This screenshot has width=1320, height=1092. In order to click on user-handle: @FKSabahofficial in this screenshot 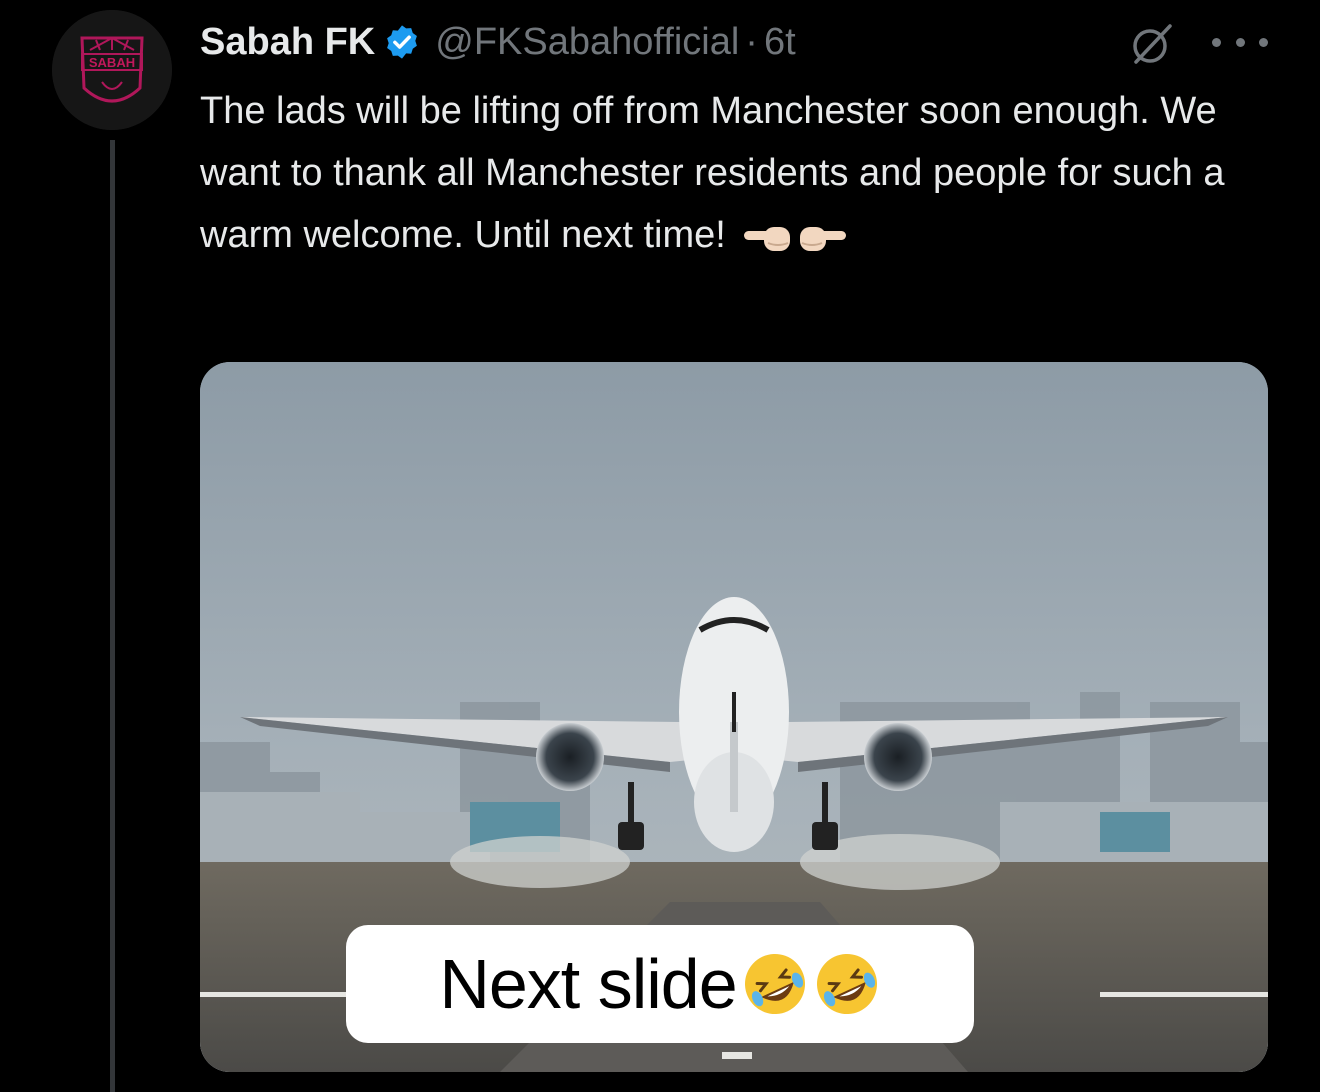, I will do `click(587, 42)`.